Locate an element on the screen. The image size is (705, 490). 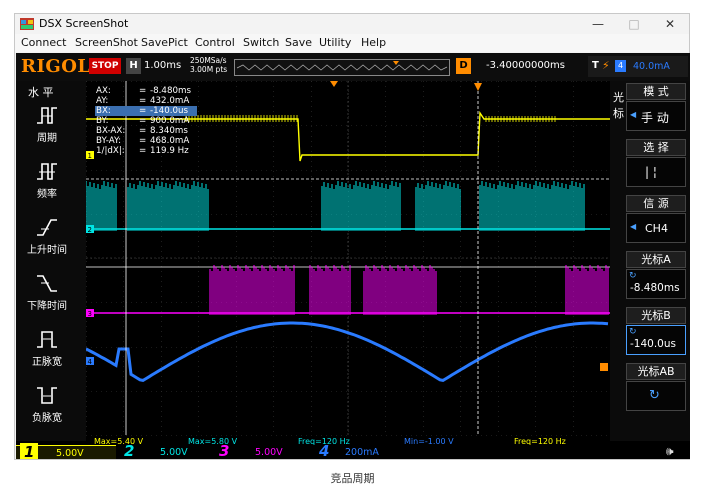
readout-key: 1/|dX|: is located at coordinates (110, 151).